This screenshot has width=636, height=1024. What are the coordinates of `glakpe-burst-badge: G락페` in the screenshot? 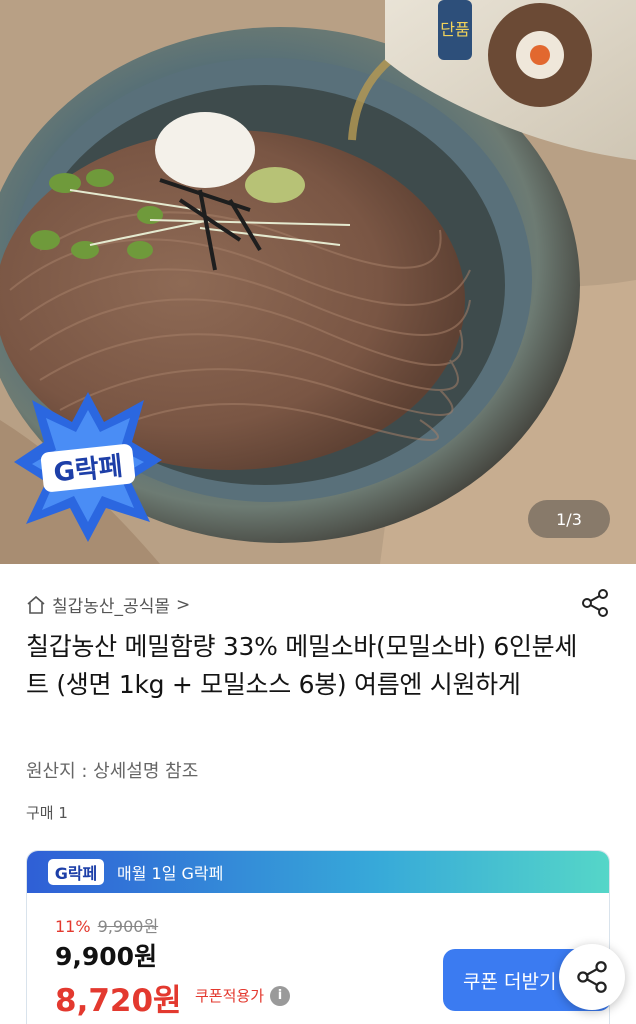 It's located at (88, 467).